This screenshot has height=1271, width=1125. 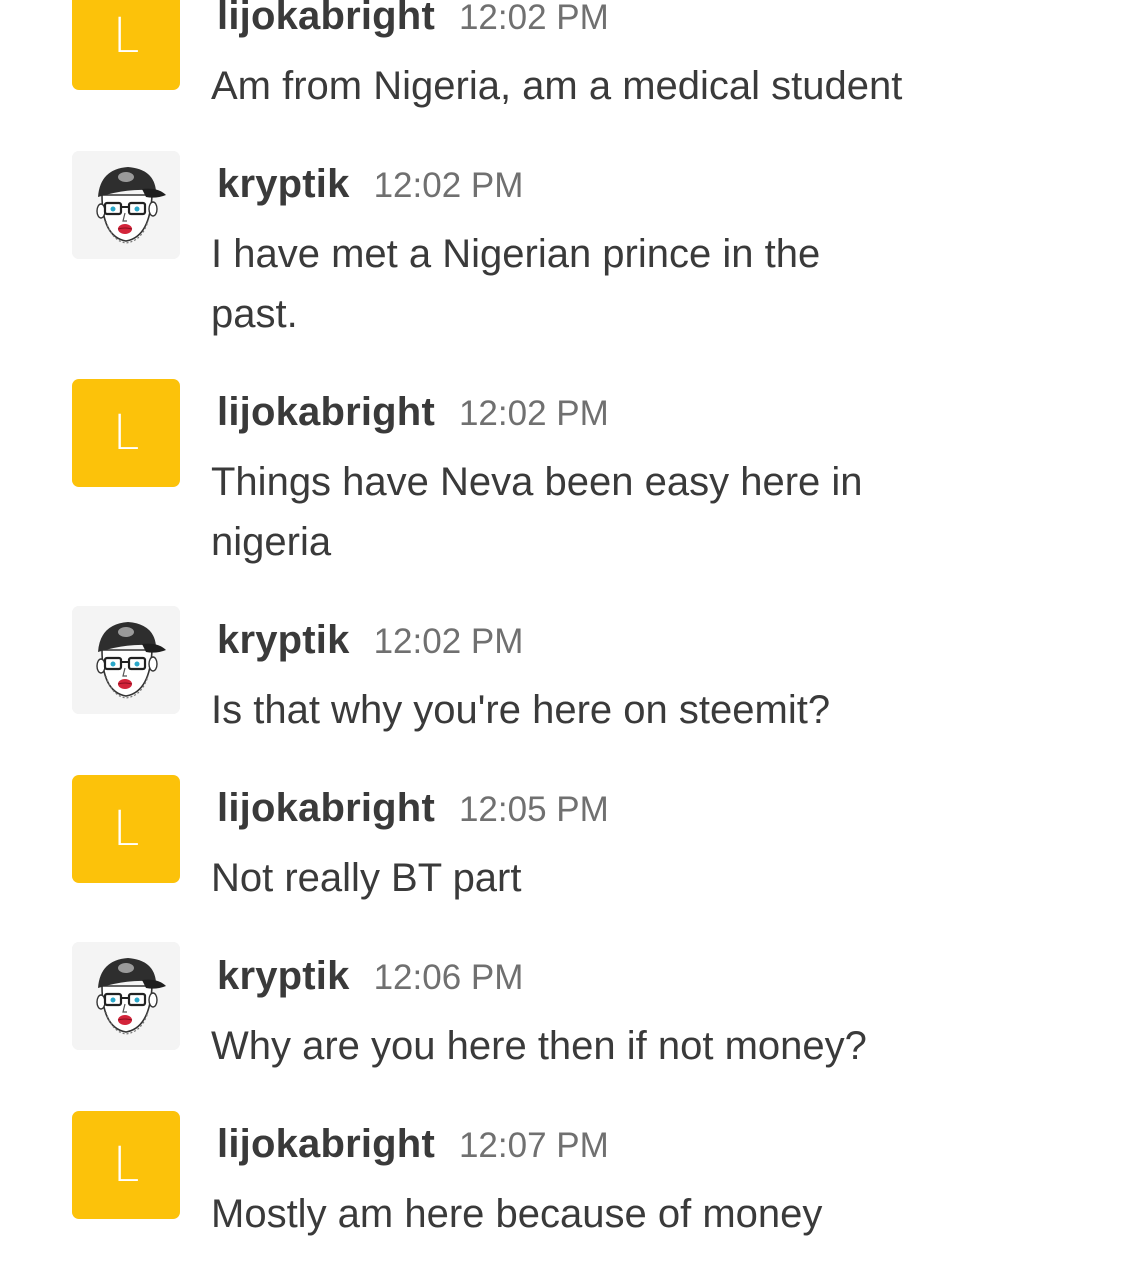 I want to click on message-text: Am from Nigeria, am a medical student, so click(x=557, y=86).